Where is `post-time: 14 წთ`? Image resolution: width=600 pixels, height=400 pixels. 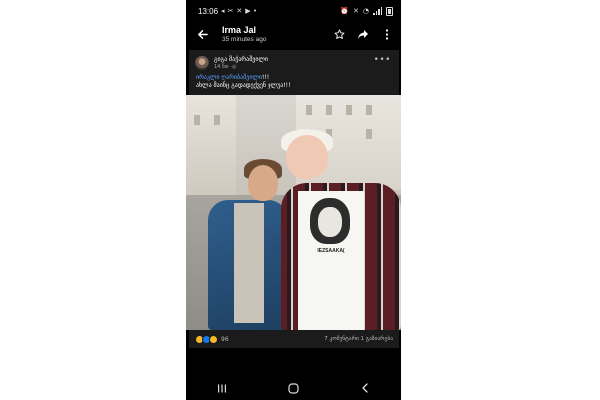
post-time: 14 წთ is located at coordinates (221, 67).